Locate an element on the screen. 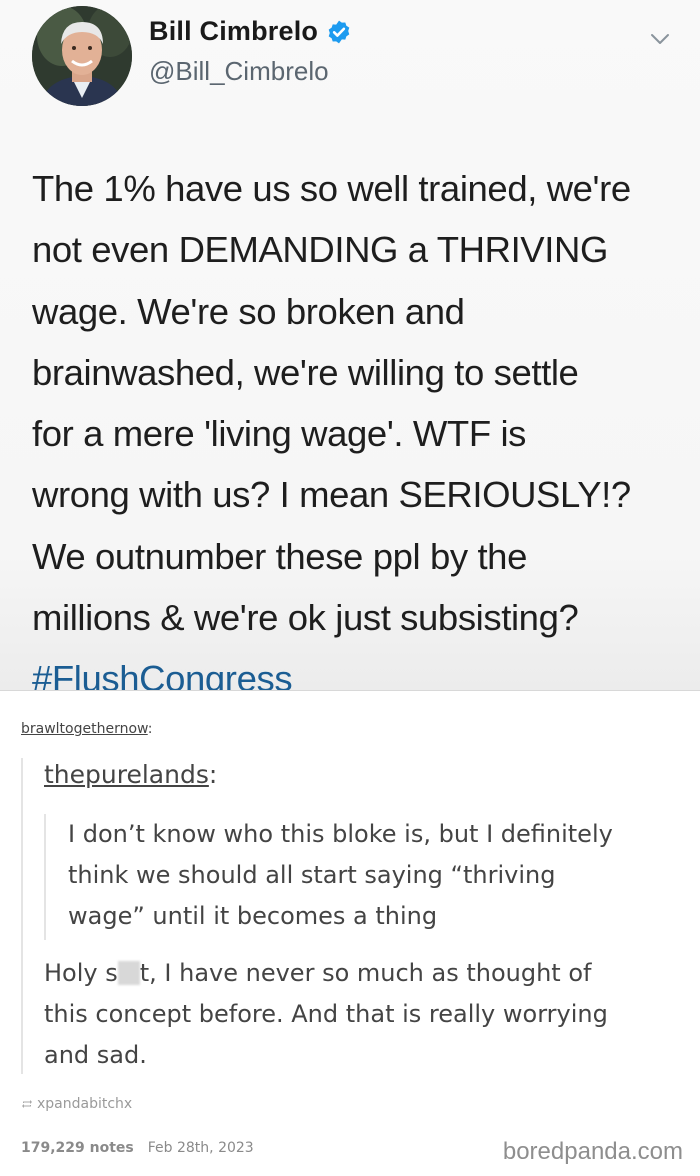 This screenshot has width=700, height=1176. reblog-user: brawltogethernow: is located at coordinates (86, 729).